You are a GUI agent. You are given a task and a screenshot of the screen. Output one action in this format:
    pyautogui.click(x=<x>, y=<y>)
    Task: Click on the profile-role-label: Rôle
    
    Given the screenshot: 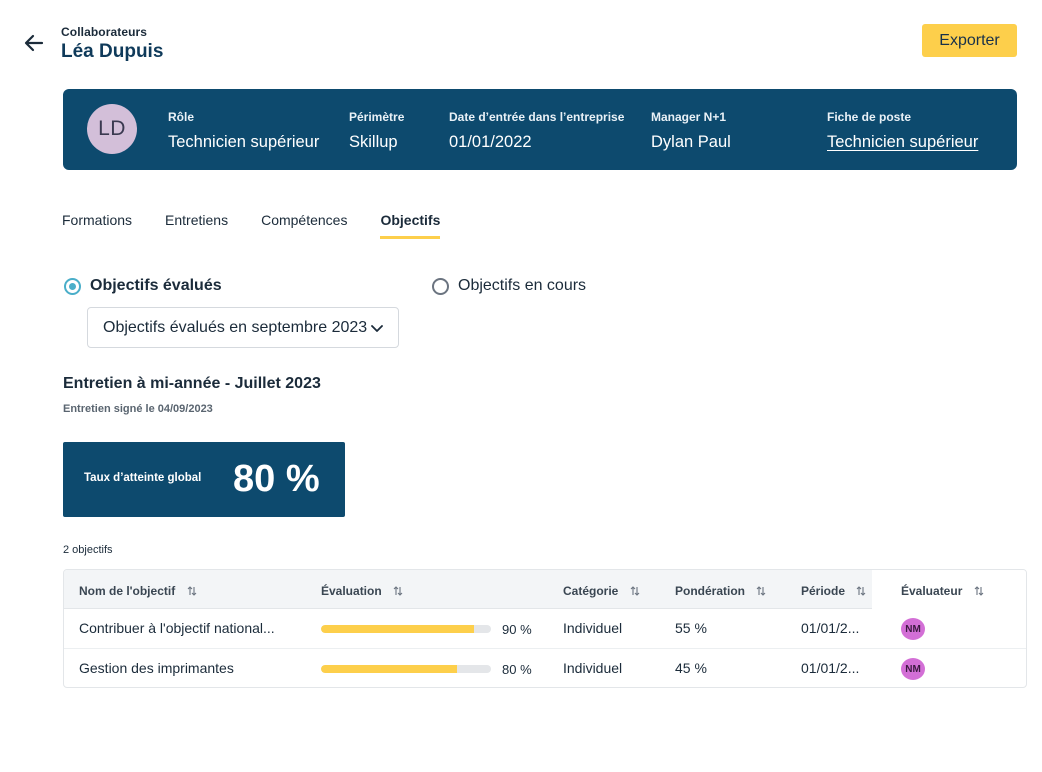 What is the action you would take?
    pyautogui.click(x=181, y=117)
    